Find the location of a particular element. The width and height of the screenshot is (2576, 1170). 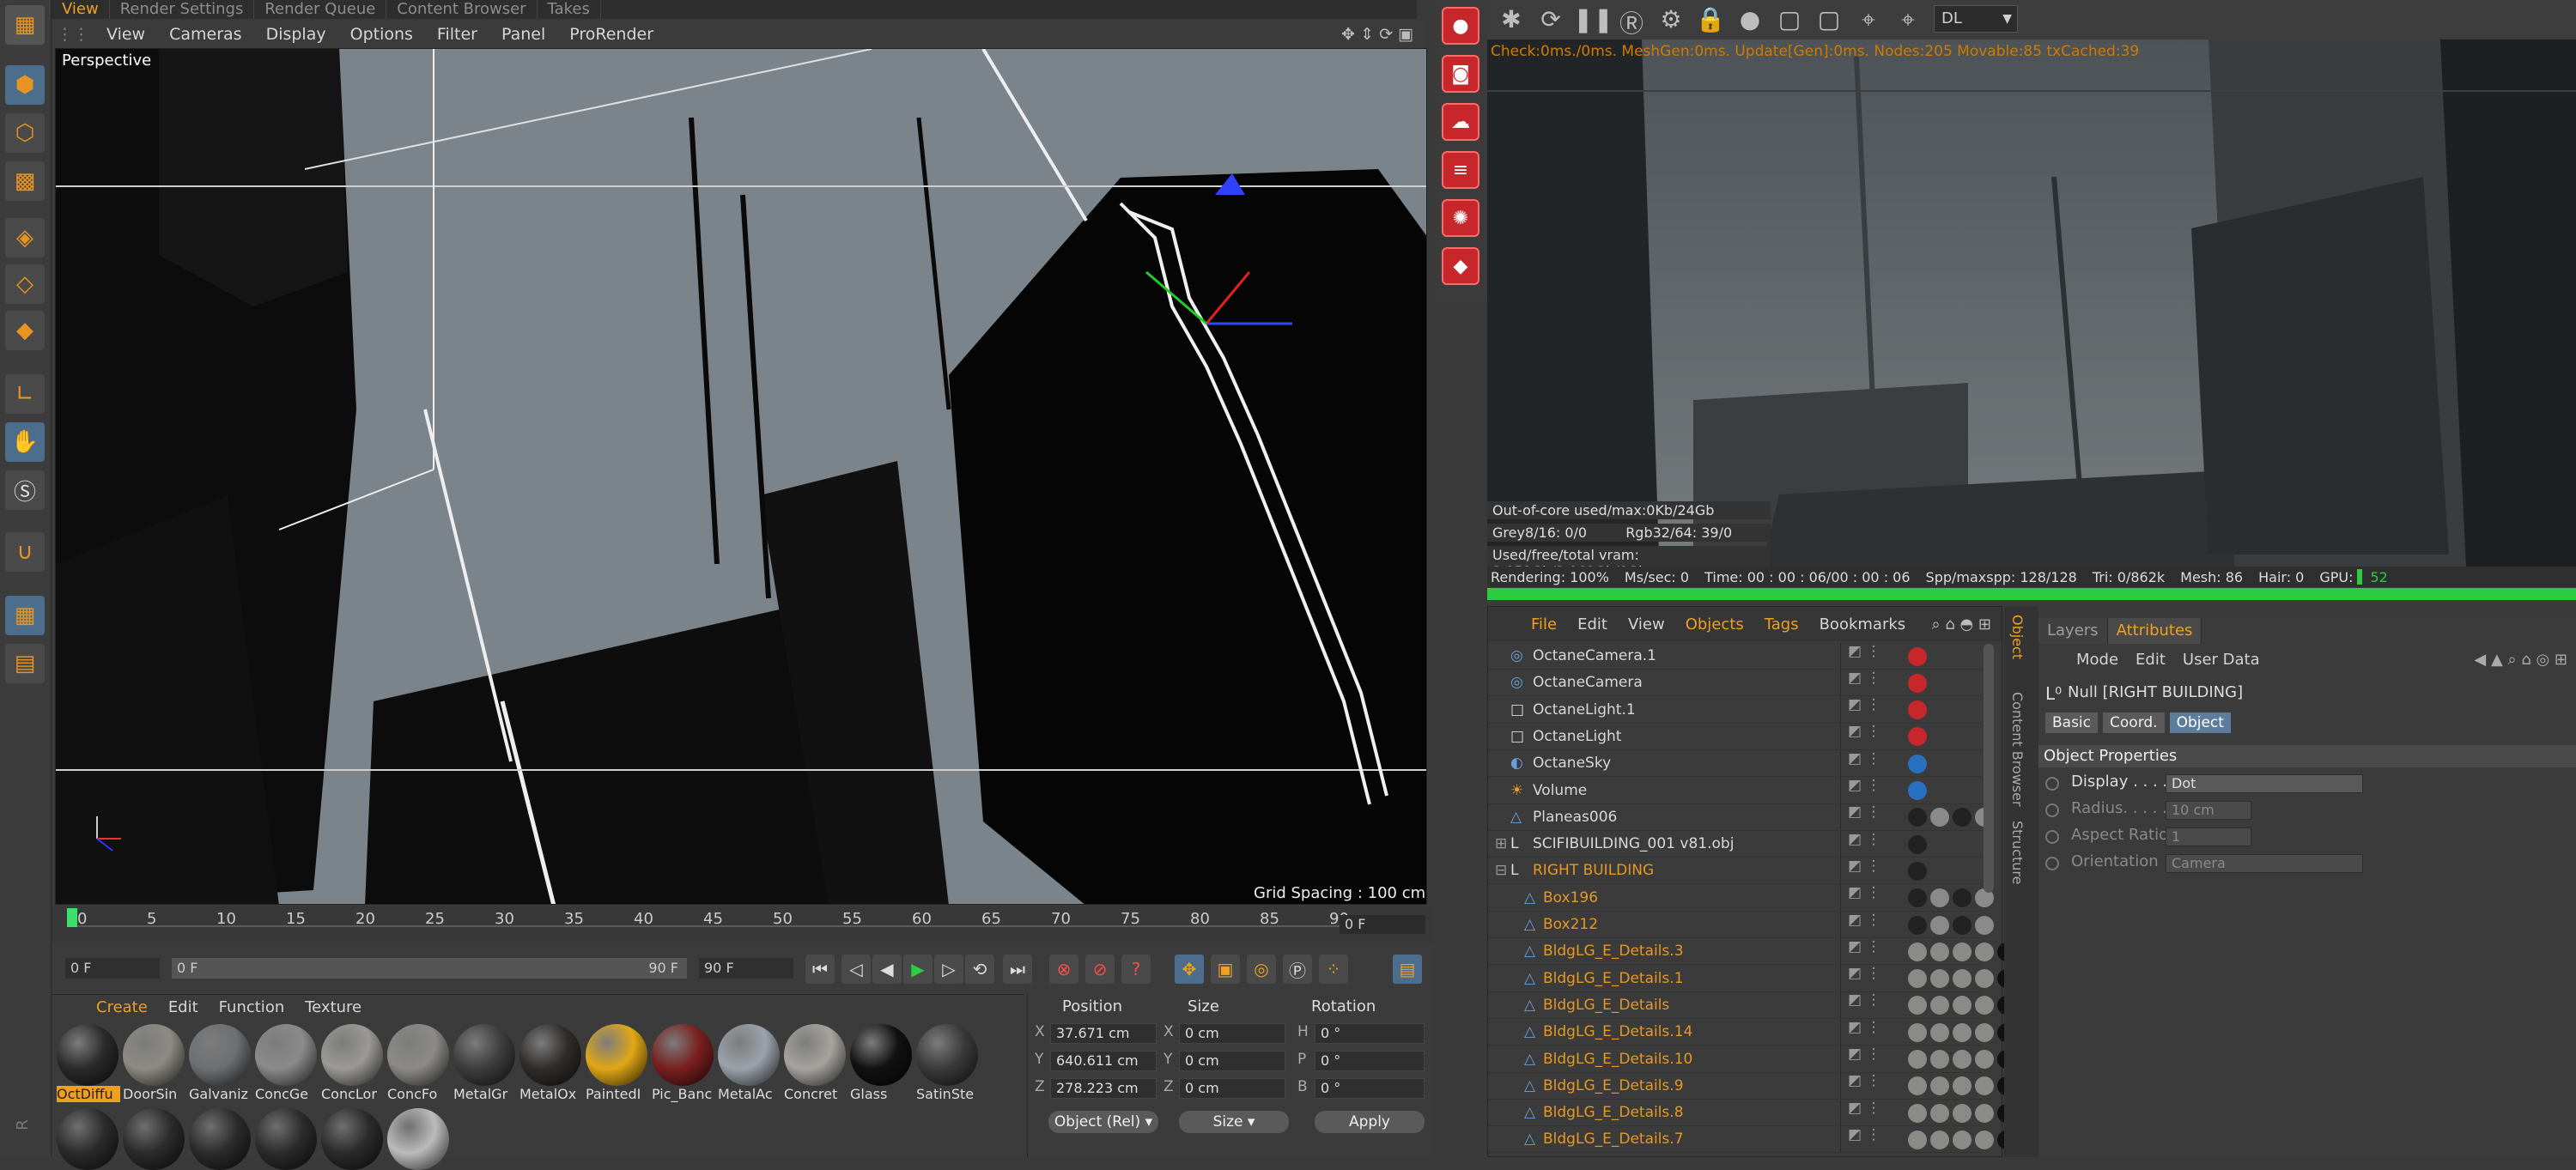

object-name: SCIFIBUILDING_001 v81.obj is located at coordinates (1634, 844).